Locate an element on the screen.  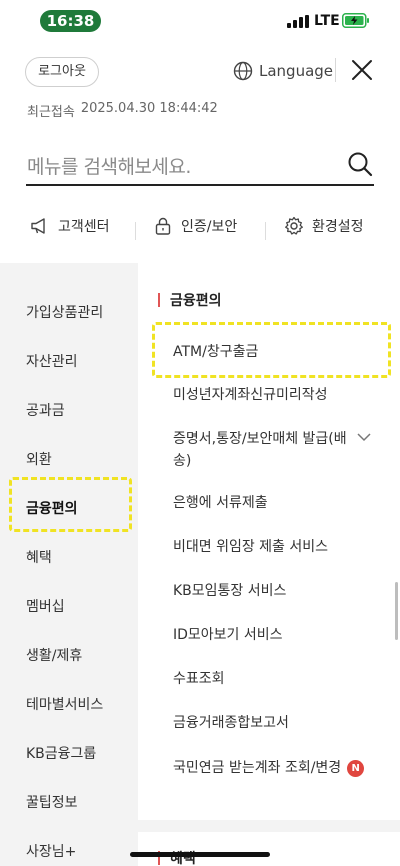
highlight-box-submenu is located at coordinates (271, 350).